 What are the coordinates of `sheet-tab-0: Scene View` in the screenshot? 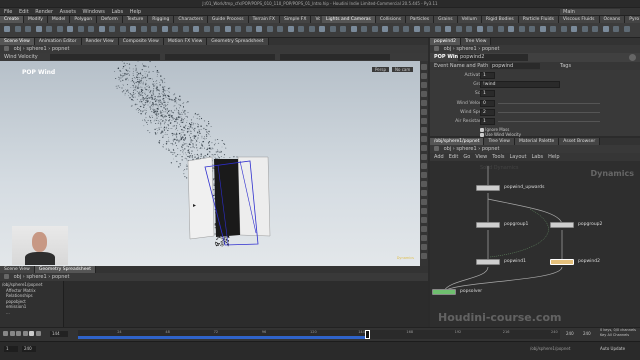 It's located at (17, 269).